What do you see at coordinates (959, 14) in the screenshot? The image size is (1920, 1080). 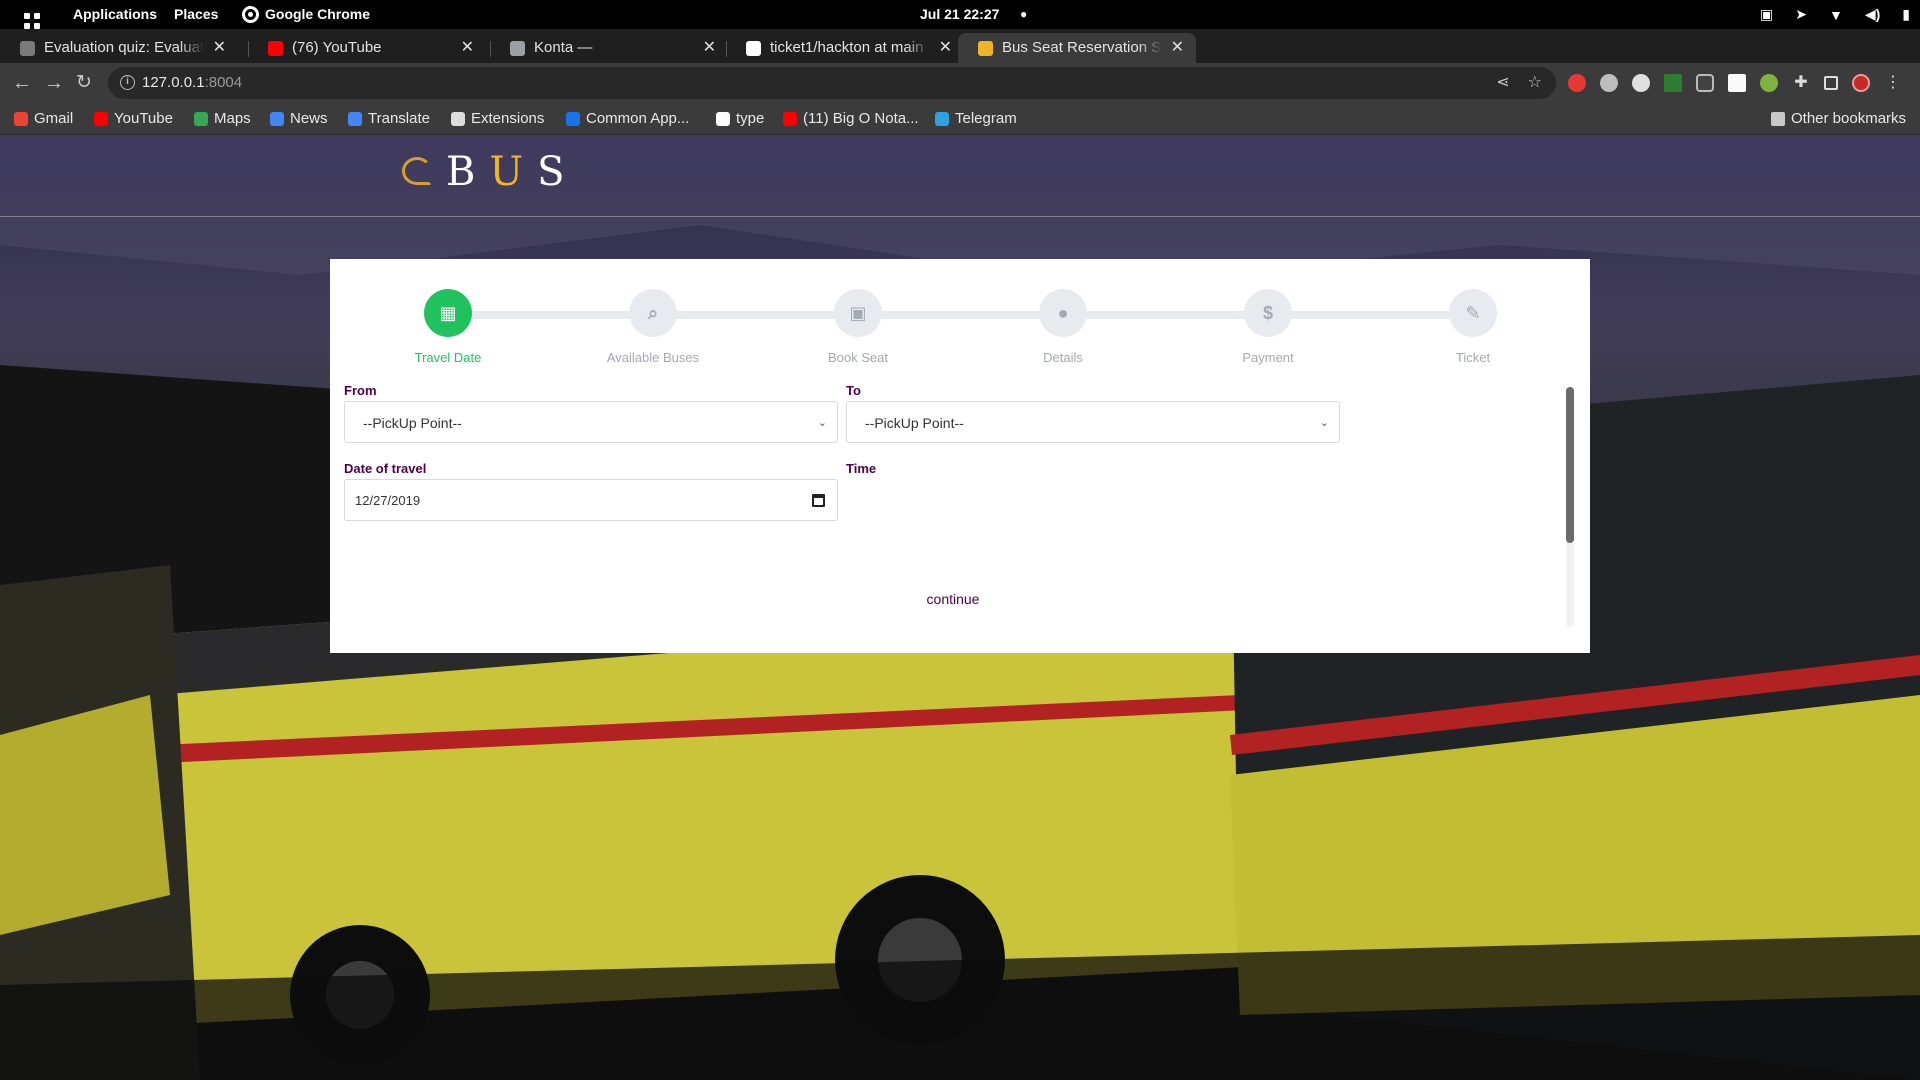 I see `clock: Jul 21 22:27` at bounding box center [959, 14].